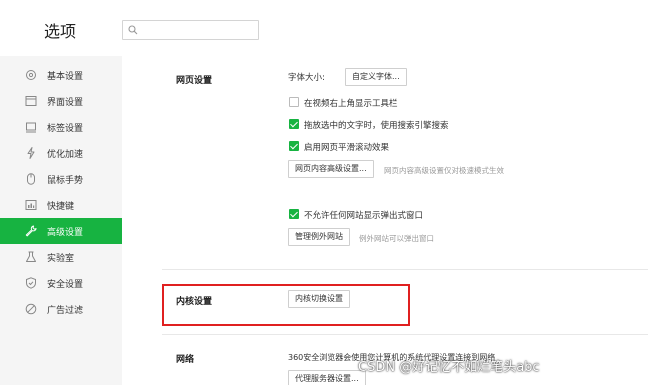  Describe the element at coordinates (65, 103) in the screenshot. I see `sidebar-item-label: 界面设置` at that location.